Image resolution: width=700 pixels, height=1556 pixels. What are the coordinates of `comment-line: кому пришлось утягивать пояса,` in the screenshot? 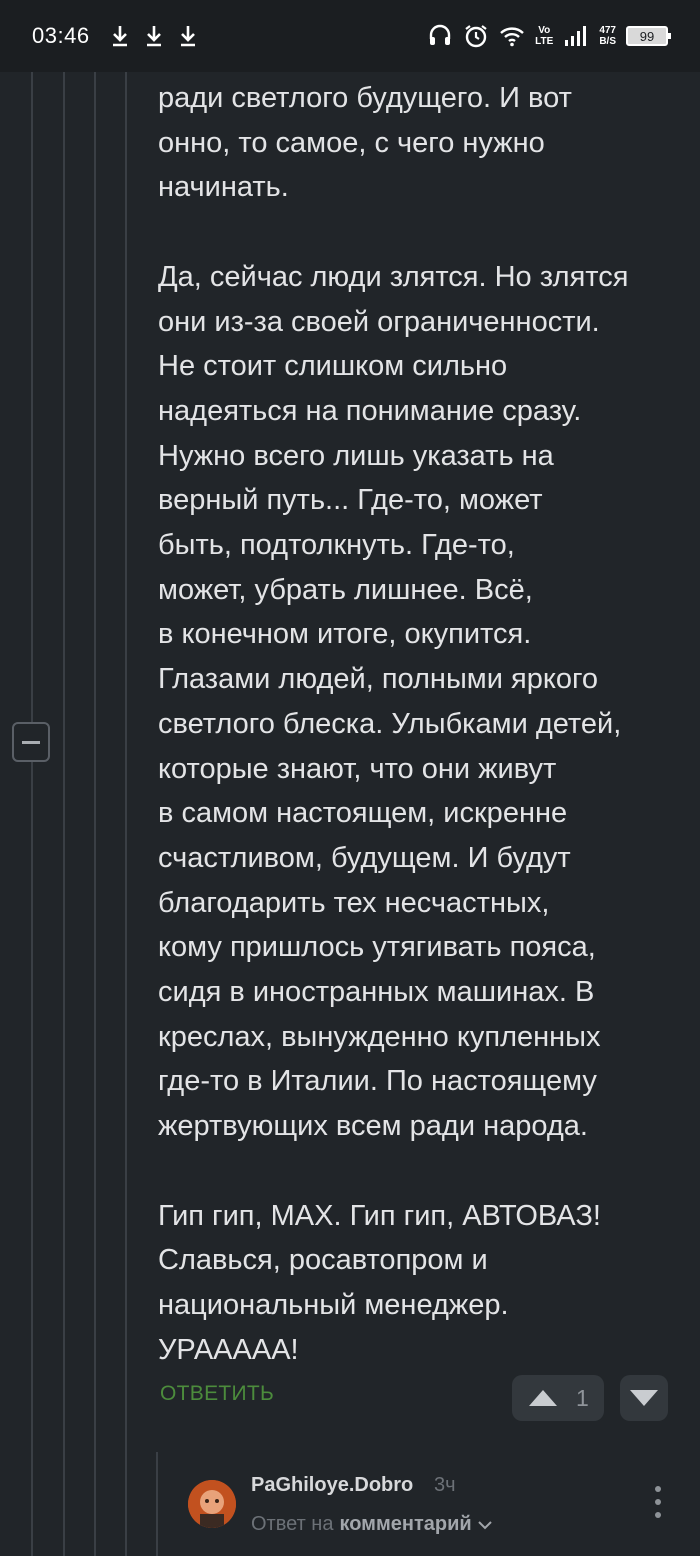 It's located at (377, 947).